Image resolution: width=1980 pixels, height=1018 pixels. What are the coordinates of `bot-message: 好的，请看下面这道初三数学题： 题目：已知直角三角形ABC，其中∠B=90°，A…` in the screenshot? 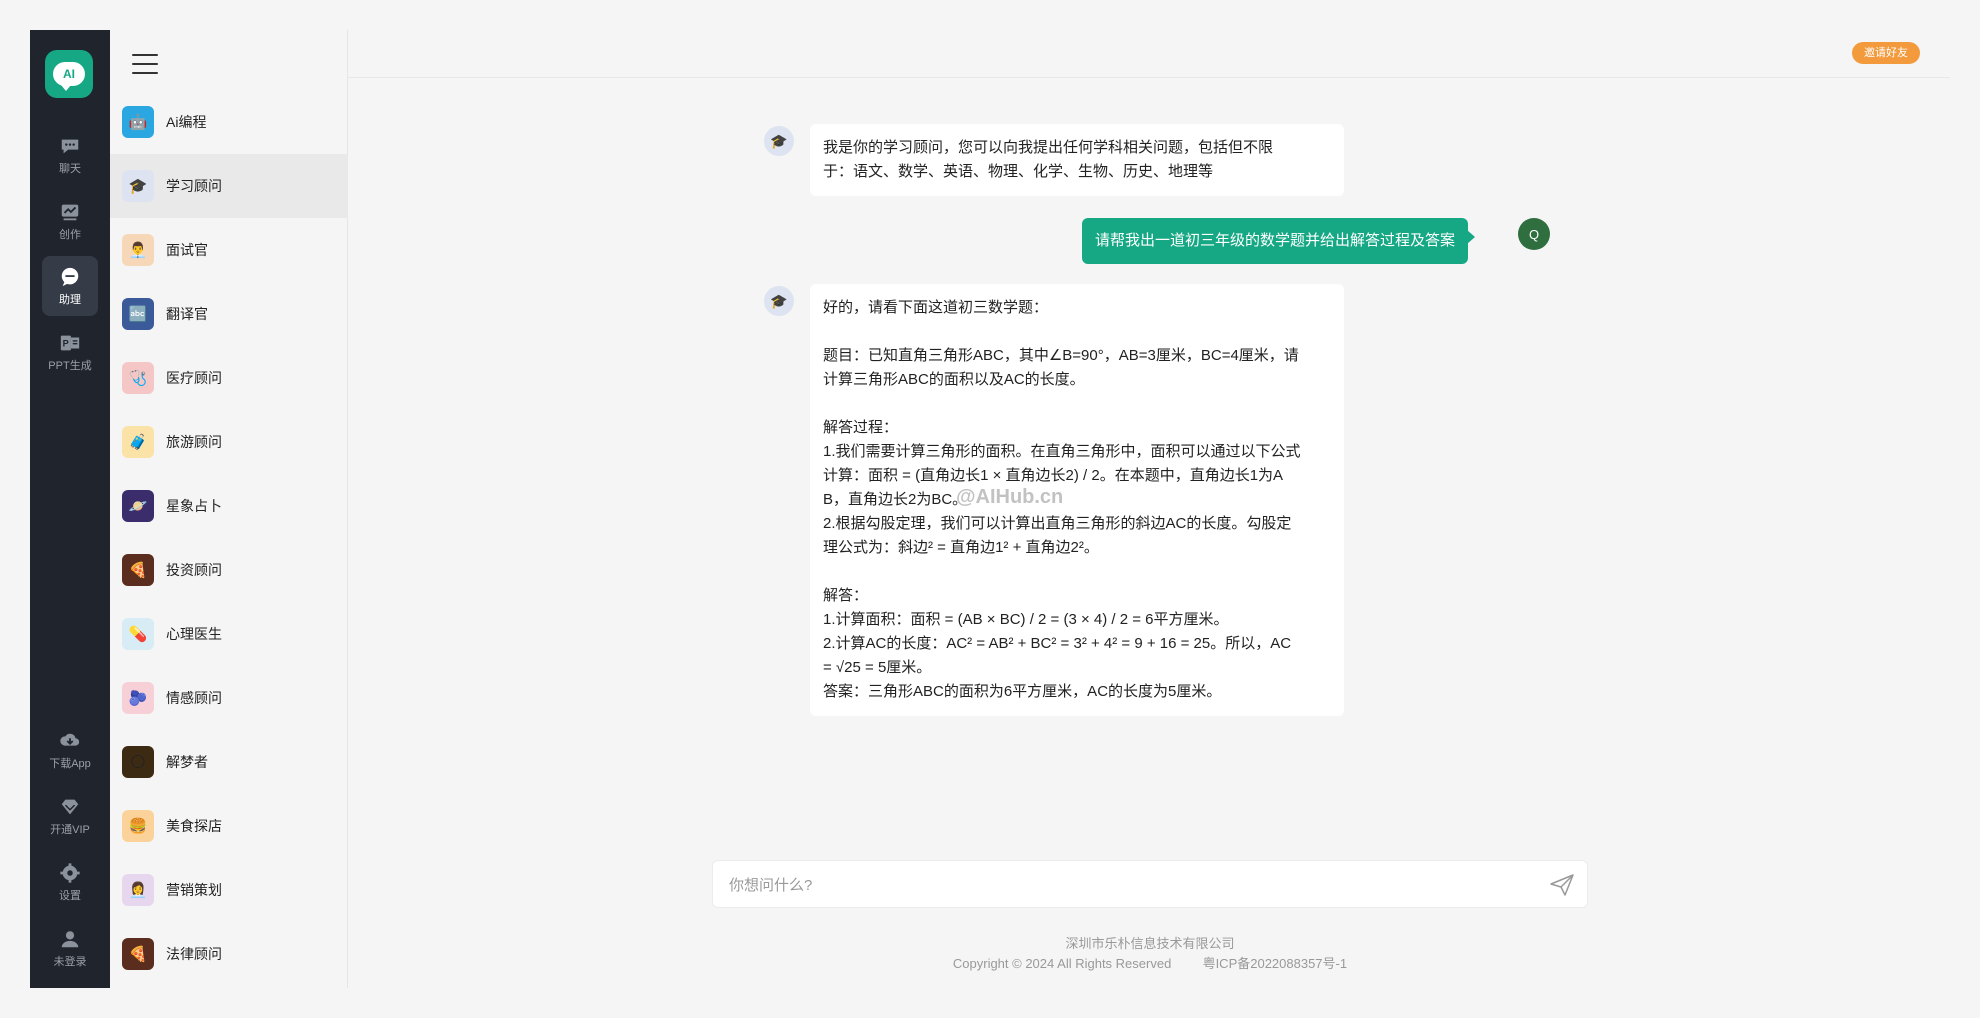 It's located at (1077, 500).